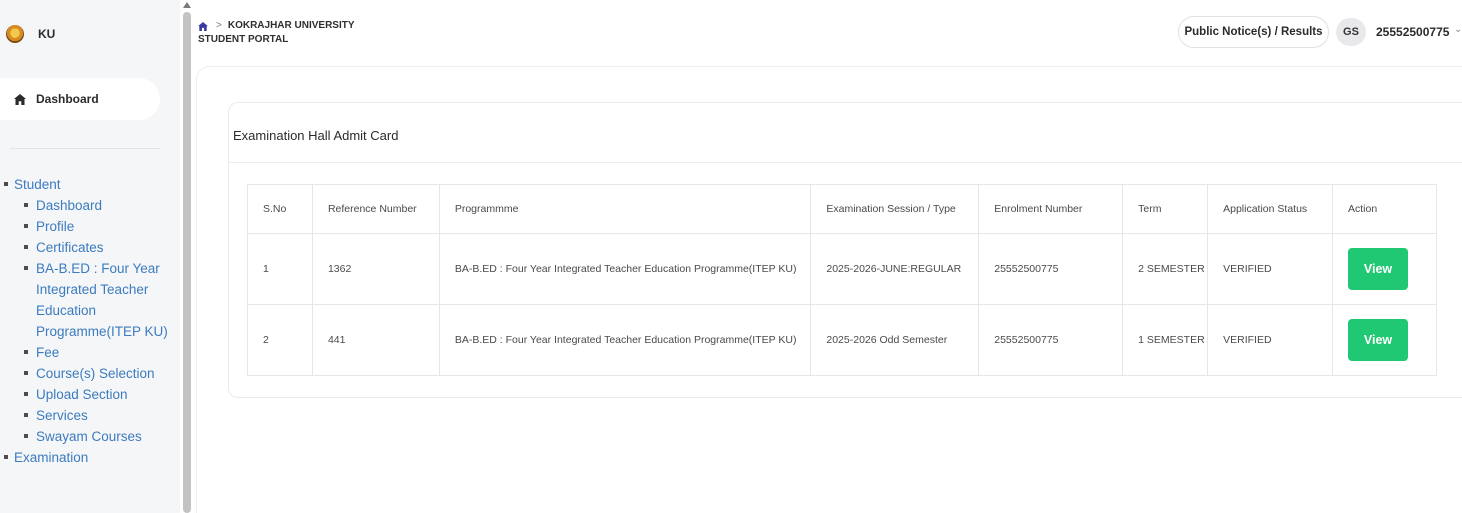  What do you see at coordinates (98, 352) in the screenshot?
I see `menu-student-fee: Fee` at bounding box center [98, 352].